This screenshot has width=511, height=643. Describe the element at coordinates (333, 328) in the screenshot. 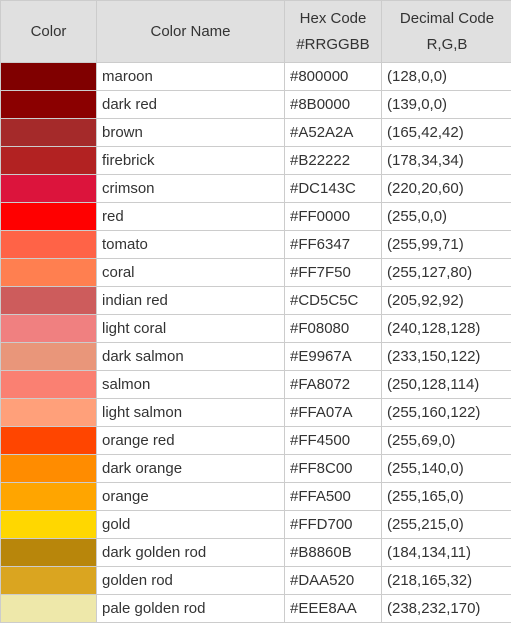

I see `hex-code-cell: #F08080` at that location.